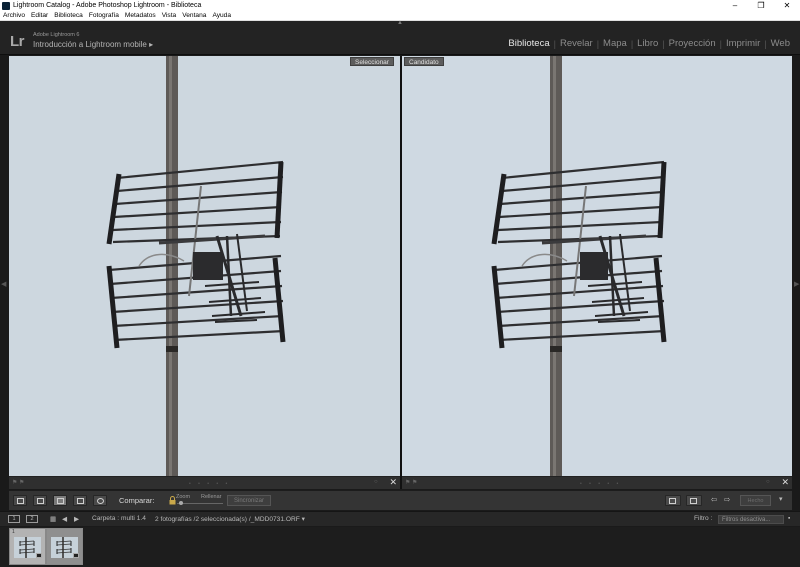 The width and height of the screenshot is (800, 567). I want to click on toolbar-options-chevron-icon: ▾, so click(781, 499).